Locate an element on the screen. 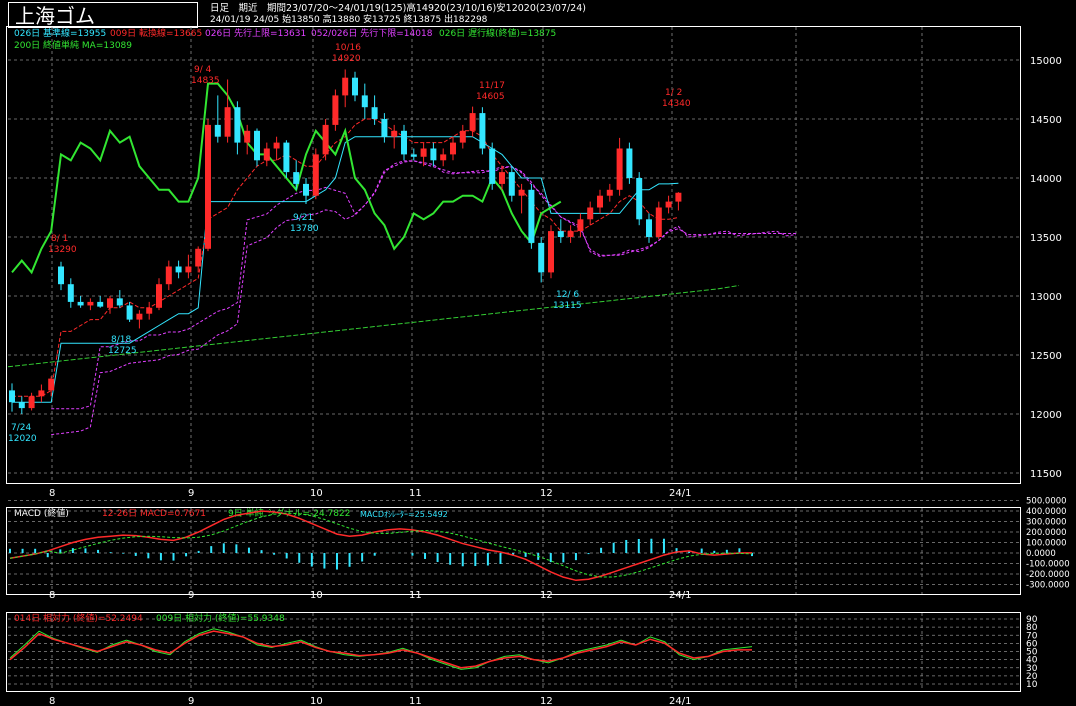 The height and width of the screenshot is (706, 1076). annotation-date: 9/21 is located at coordinates (303, 218).